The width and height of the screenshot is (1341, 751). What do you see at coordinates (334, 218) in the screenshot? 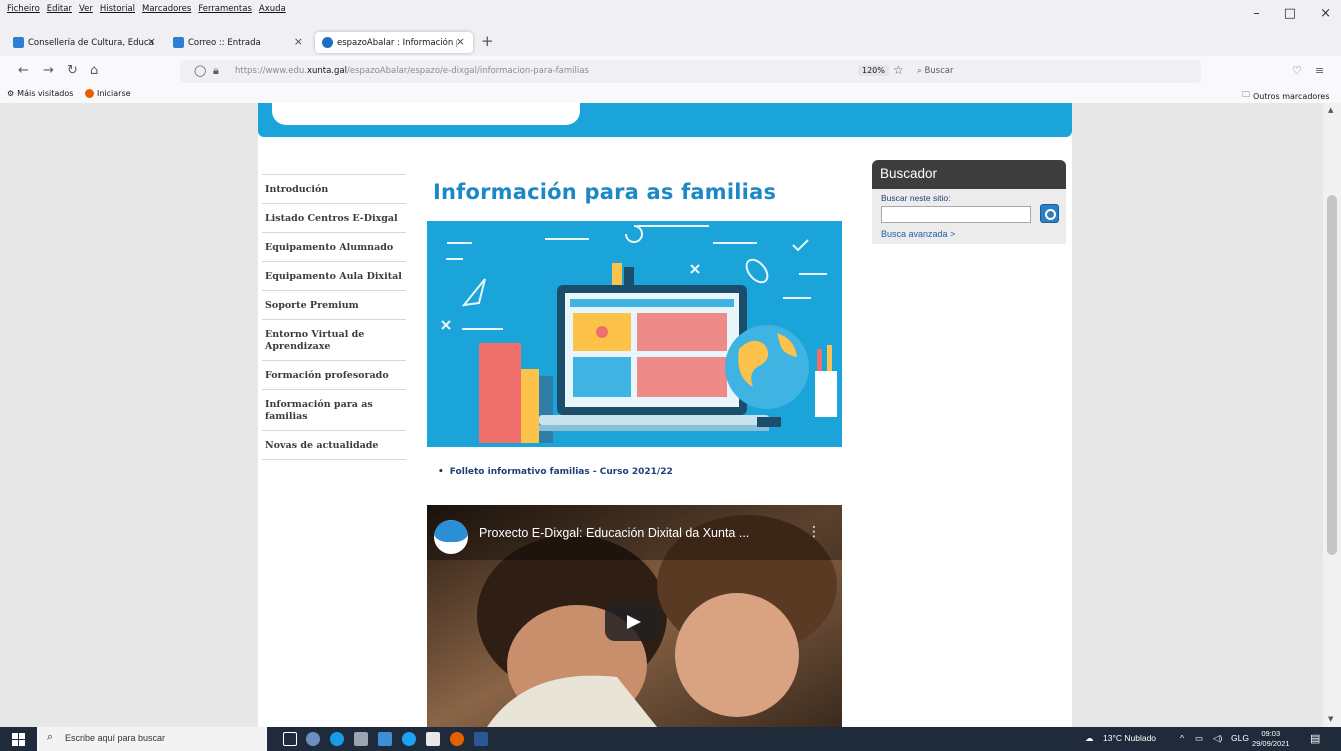
I see `nav-listado-centros: Listado Centros E-Dixgal` at bounding box center [334, 218].